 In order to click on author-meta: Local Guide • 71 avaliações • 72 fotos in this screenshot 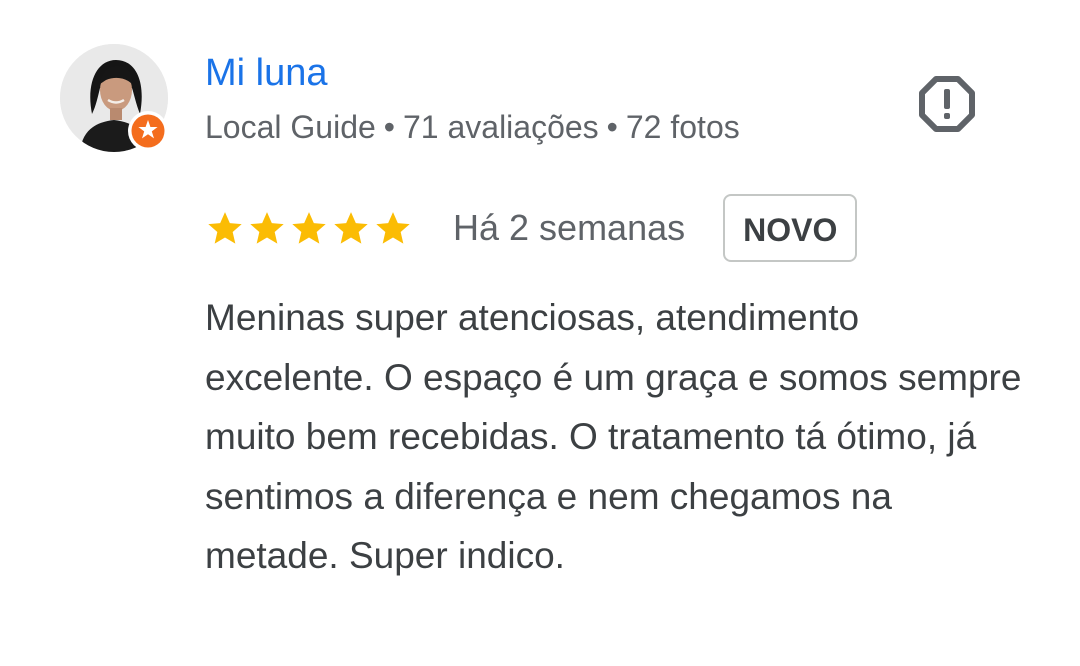, I will do `click(472, 127)`.